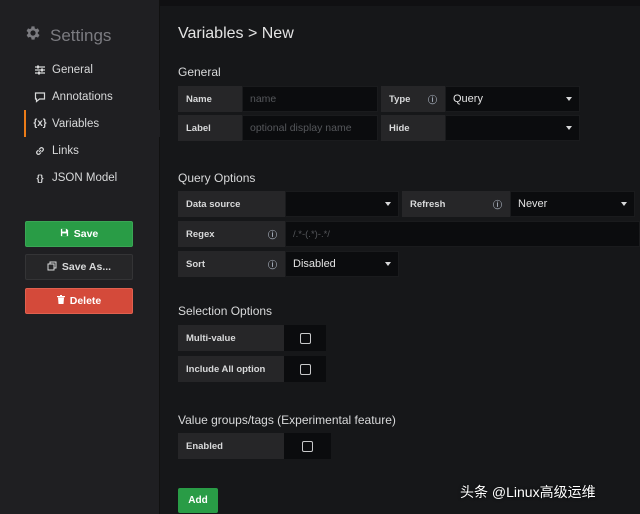  What do you see at coordinates (462, 234) in the screenshot?
I see `regex-input: /.*-(.*)-.*/` at bounding box center [462, 234].